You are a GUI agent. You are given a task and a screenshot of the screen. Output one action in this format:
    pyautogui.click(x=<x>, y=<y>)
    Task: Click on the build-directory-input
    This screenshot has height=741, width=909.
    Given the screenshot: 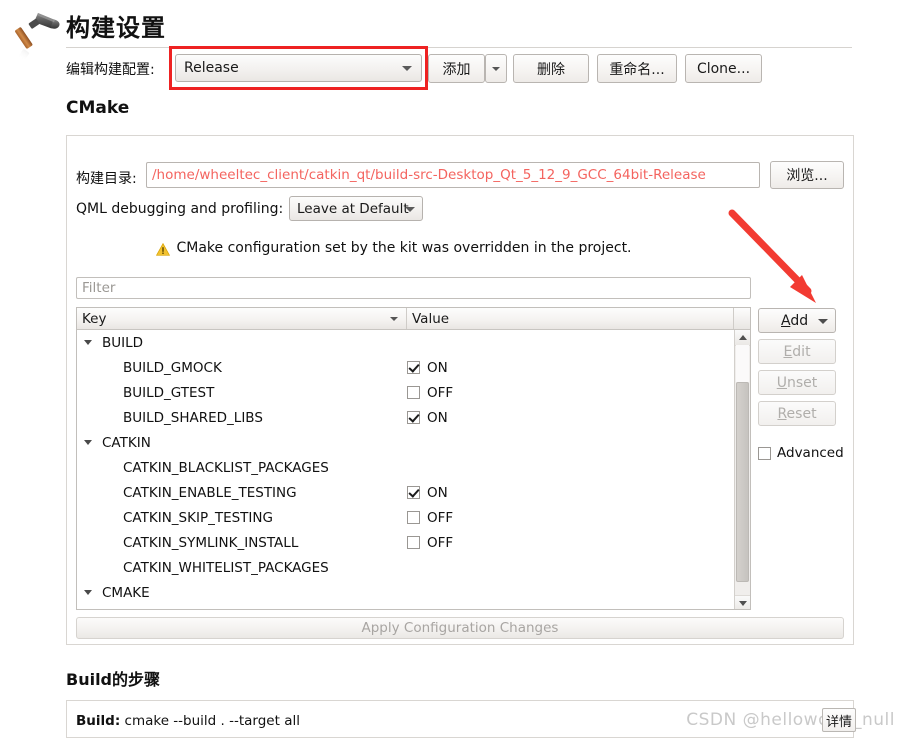 What is the action you would take?
    pyautogui.click(x=453, y=175)
    